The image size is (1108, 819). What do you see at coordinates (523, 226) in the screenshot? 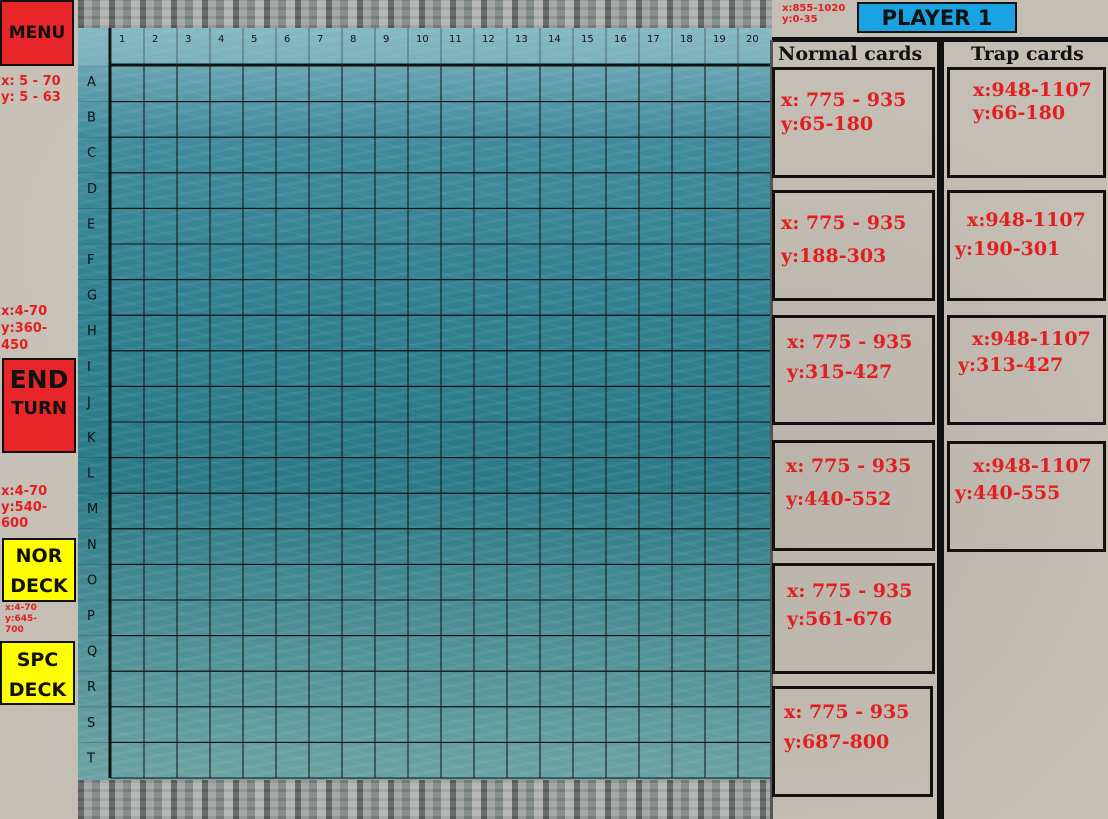
I see `board-cell-E13` at bounding box center [523, 226].